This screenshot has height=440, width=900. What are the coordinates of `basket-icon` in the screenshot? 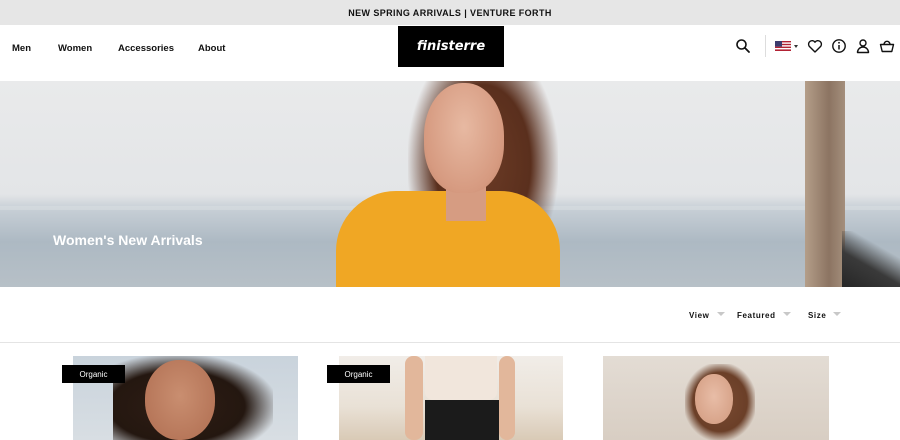 It's located at (887, 46).